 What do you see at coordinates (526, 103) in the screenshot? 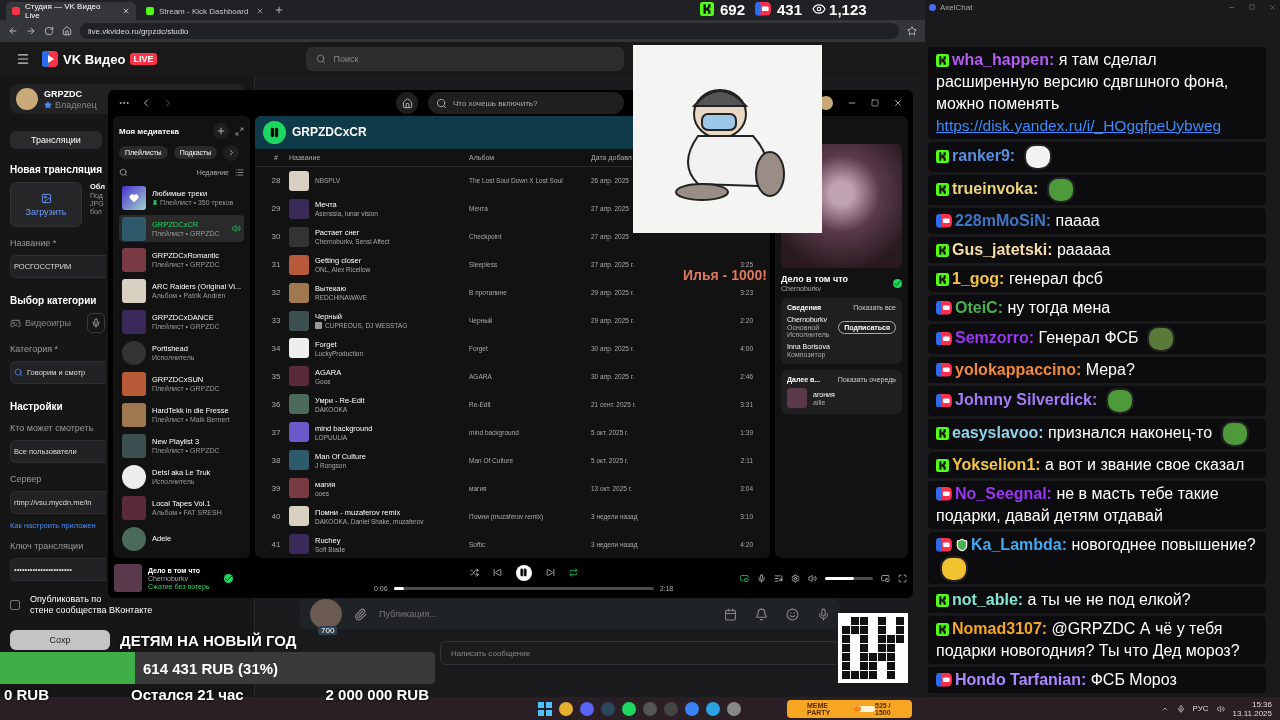
I see `search-field: Что хочешь включить?` at bounding box center [526, 103].